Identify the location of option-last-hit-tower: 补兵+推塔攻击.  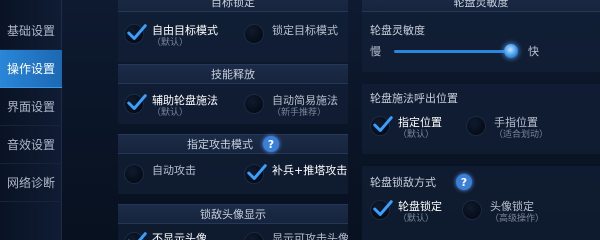
(295, 174).